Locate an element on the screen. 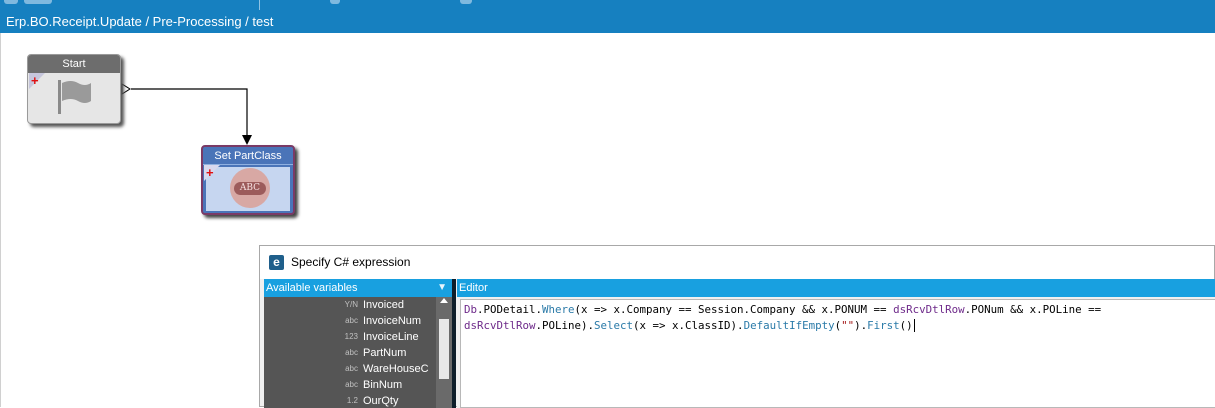 The image size is (1215, 408). code-token: Select is located at coordinates (614, 325).